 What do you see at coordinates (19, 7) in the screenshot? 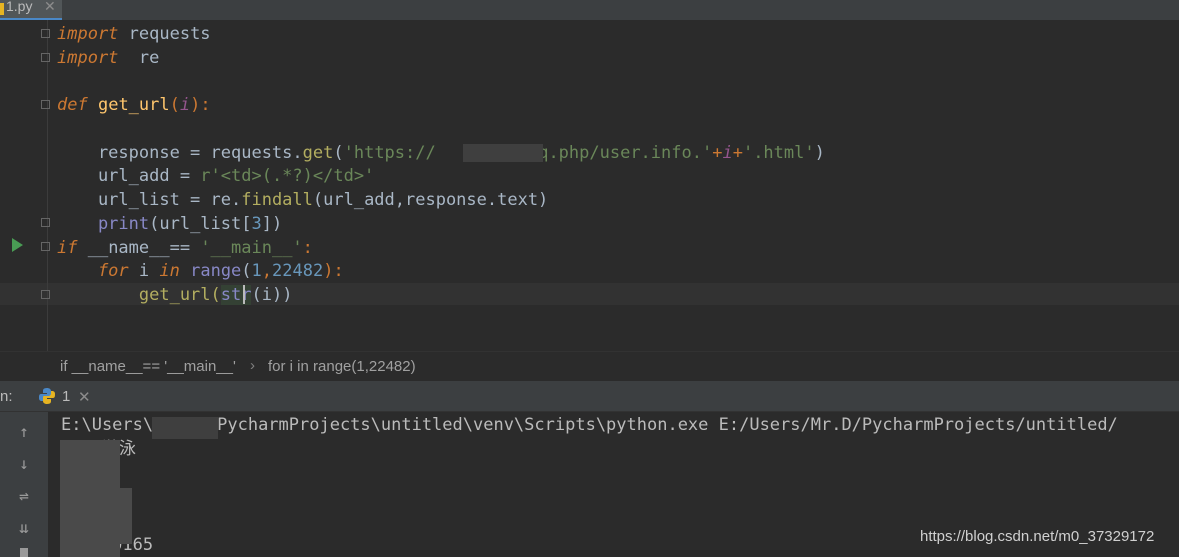
I see `tab-filename: 1.py` at bounding box center [19, 7].